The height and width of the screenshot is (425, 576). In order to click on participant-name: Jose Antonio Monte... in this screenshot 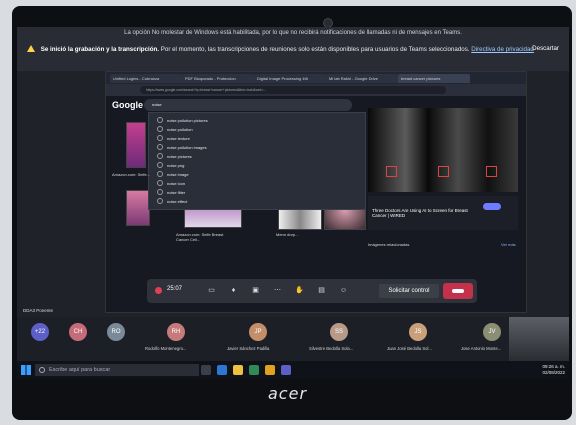, I will do `click(481, 348)`.